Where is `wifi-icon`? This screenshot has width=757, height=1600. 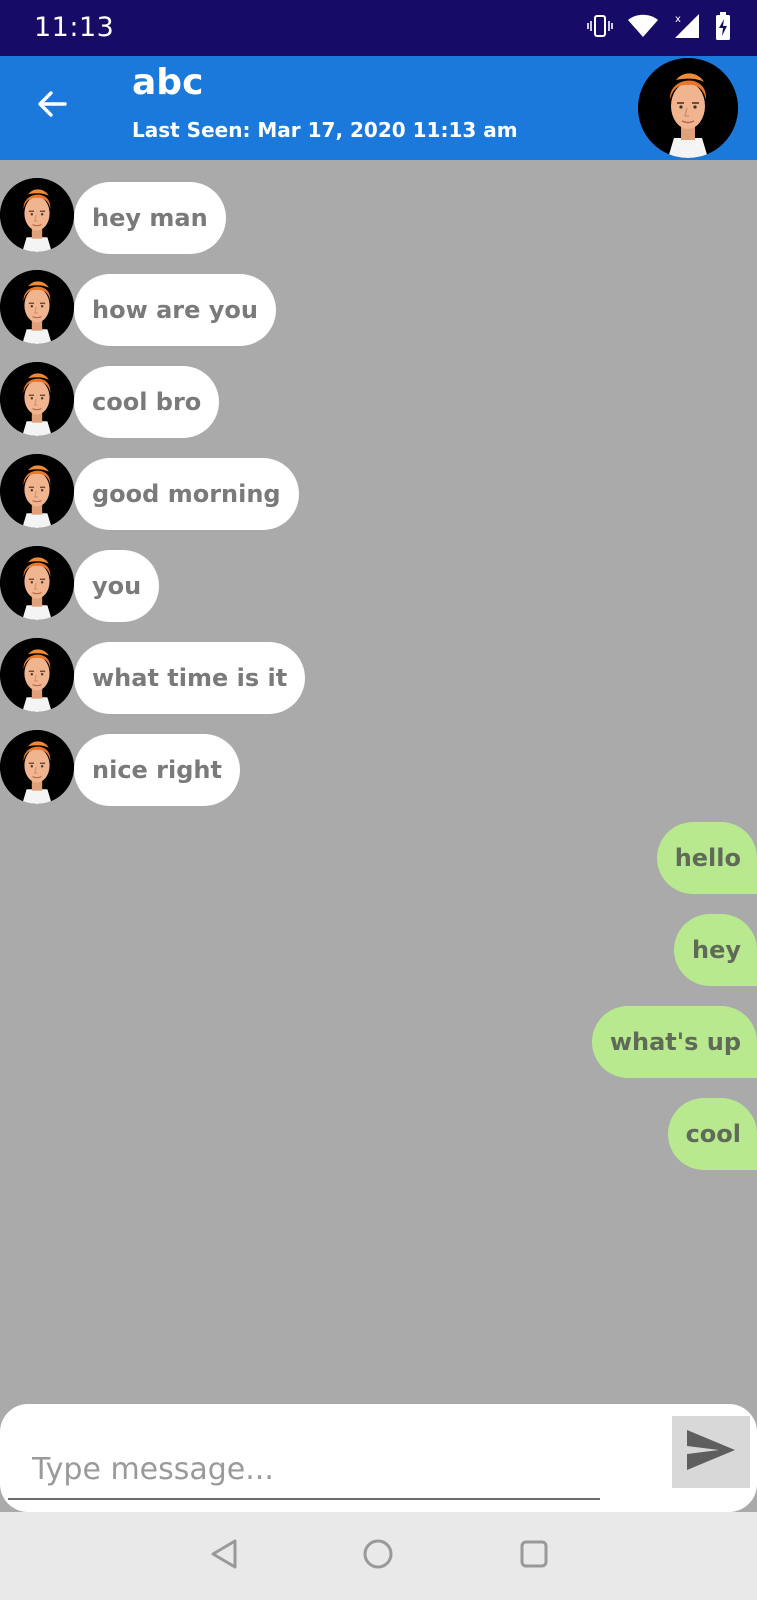
wifi-icon is located at coordinates (643, 28).